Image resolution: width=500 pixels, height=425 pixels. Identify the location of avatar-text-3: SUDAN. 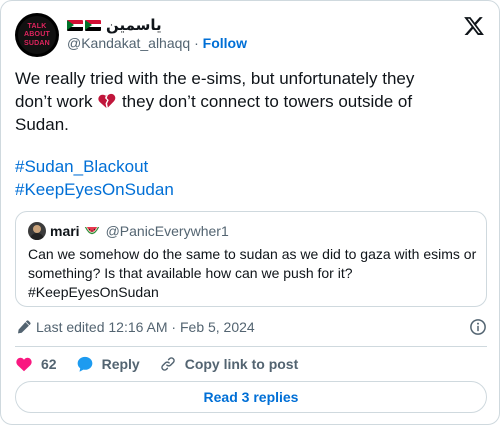
(37, 43).